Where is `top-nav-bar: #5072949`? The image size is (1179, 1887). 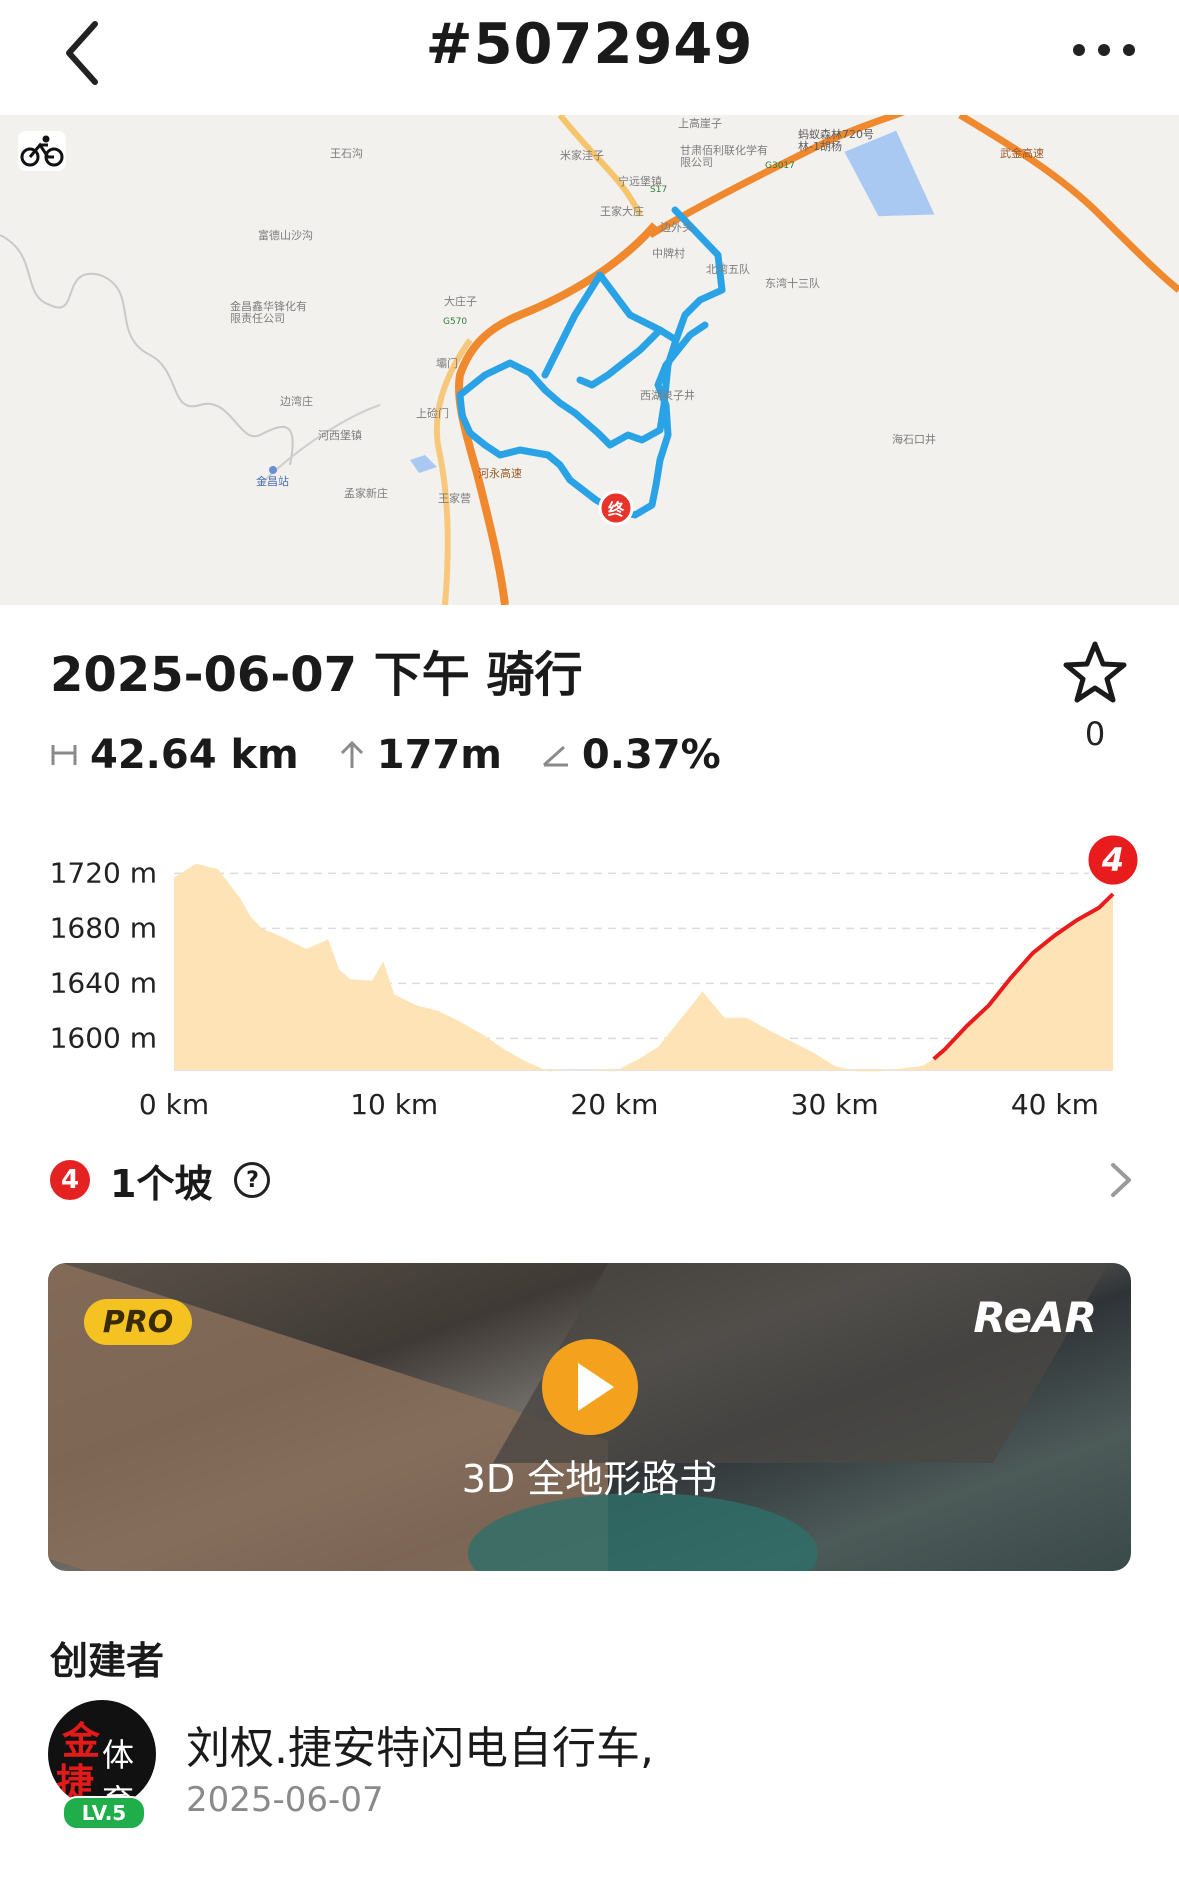 top-nav-bar: #5072949 is located at coordinates (589, 57).